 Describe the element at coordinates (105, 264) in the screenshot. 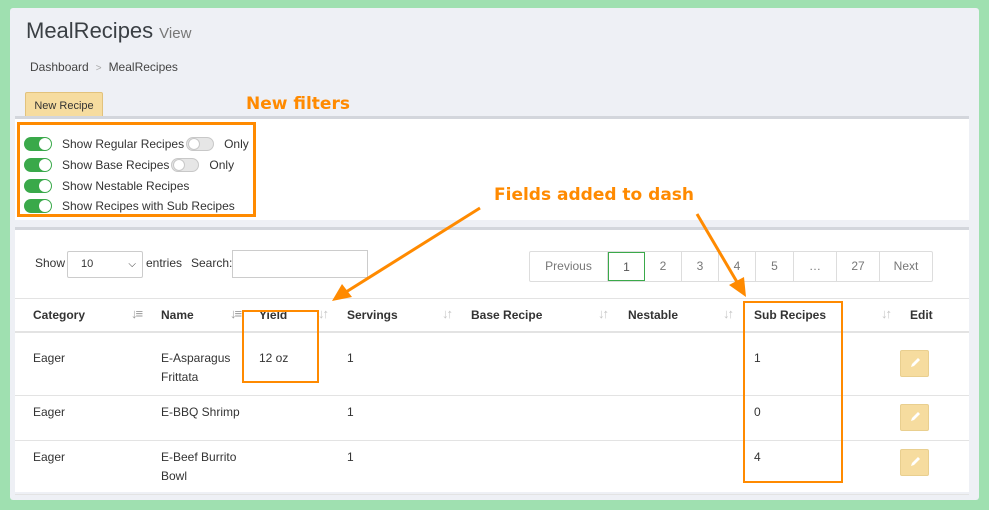

I see `entries-length-select: 10 ⌵` at that location.